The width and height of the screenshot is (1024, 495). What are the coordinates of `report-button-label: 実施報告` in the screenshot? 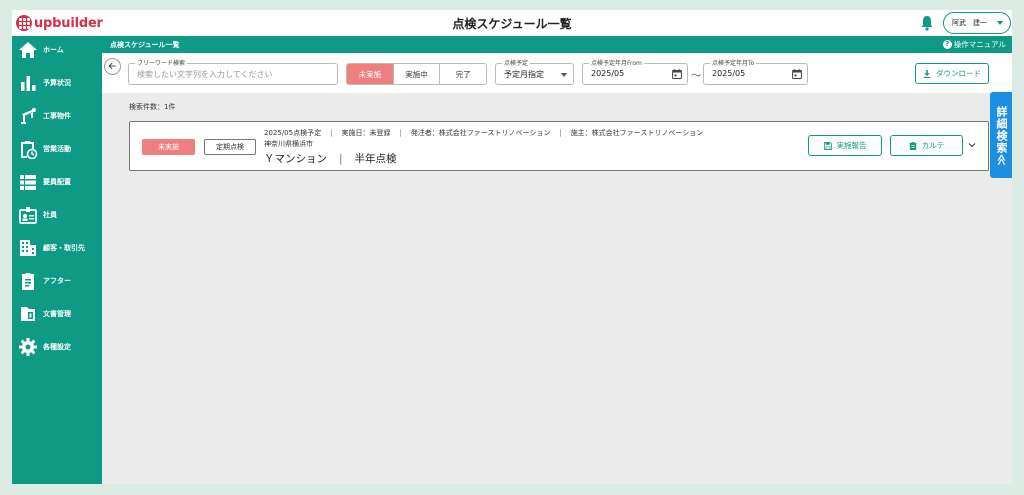 It's located at (851, 145).